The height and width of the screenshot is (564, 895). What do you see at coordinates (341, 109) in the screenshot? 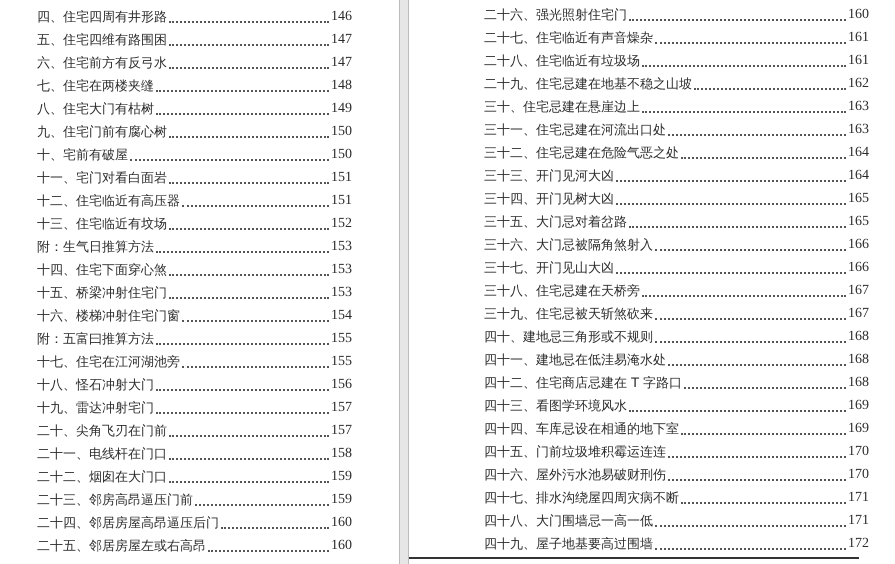
I see `toc-page-number: 149` at bounding box center [341, 109].